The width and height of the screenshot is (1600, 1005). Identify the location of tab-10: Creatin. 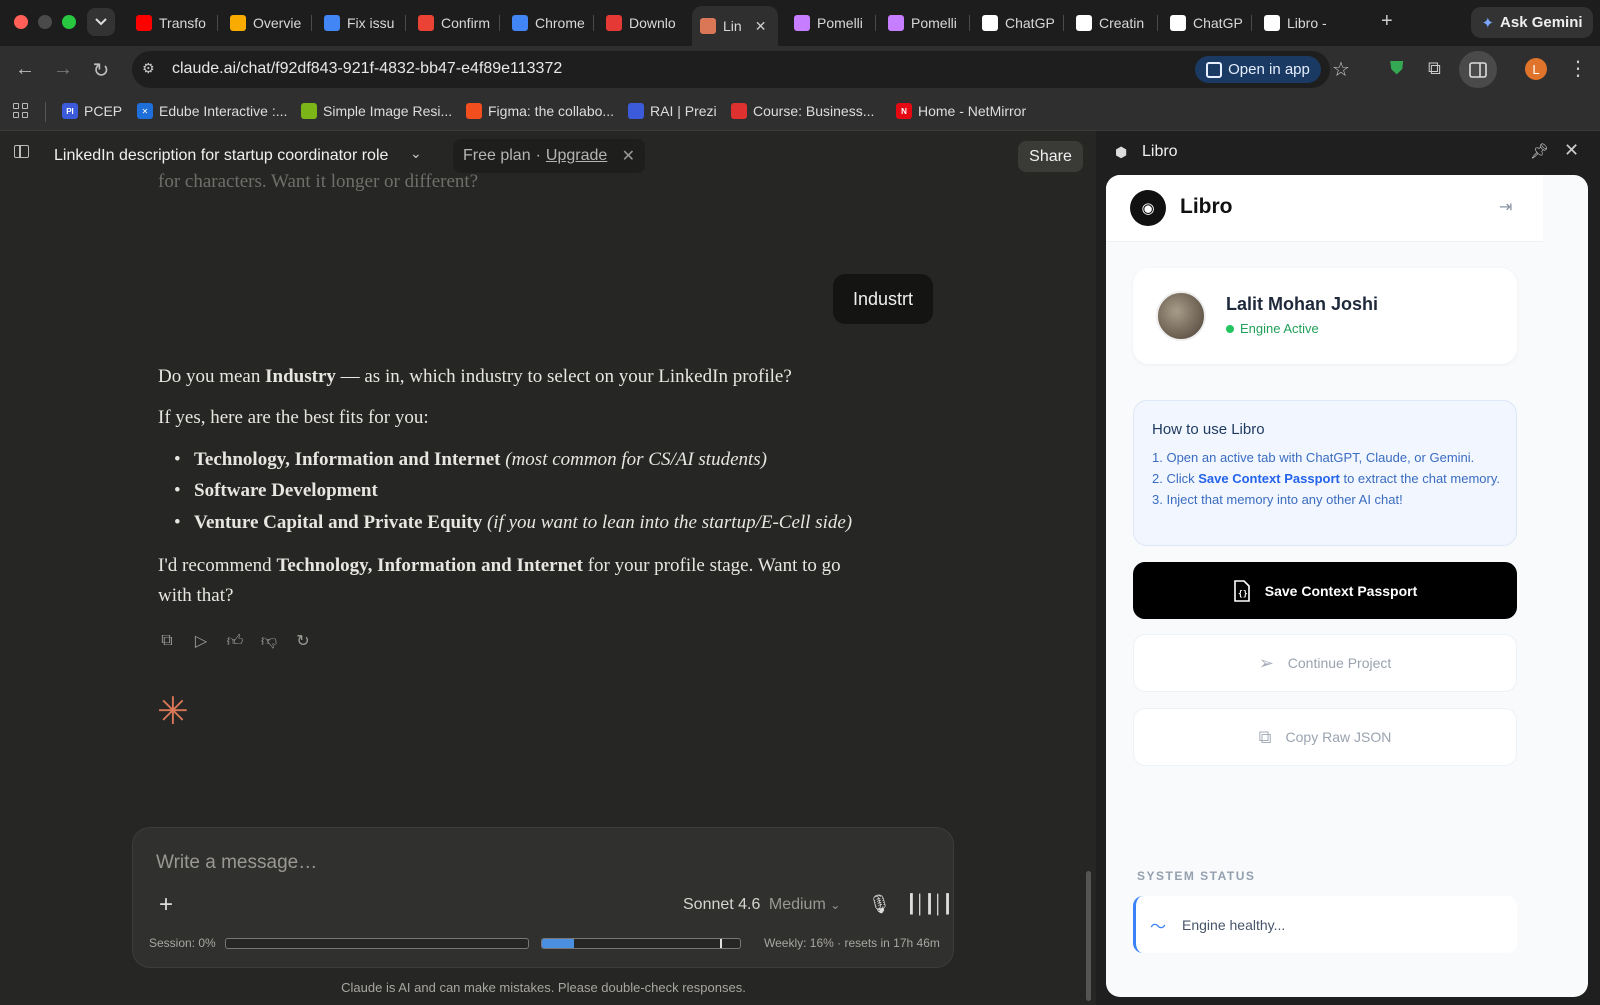
(1111, 23).